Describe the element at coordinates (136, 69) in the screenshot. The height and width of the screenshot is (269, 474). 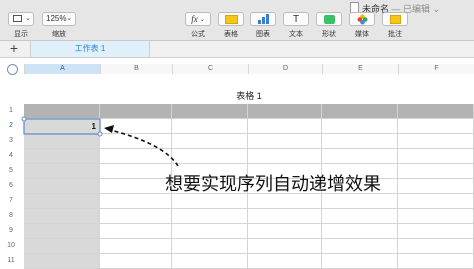
I see `column-header-b: B` at that location.